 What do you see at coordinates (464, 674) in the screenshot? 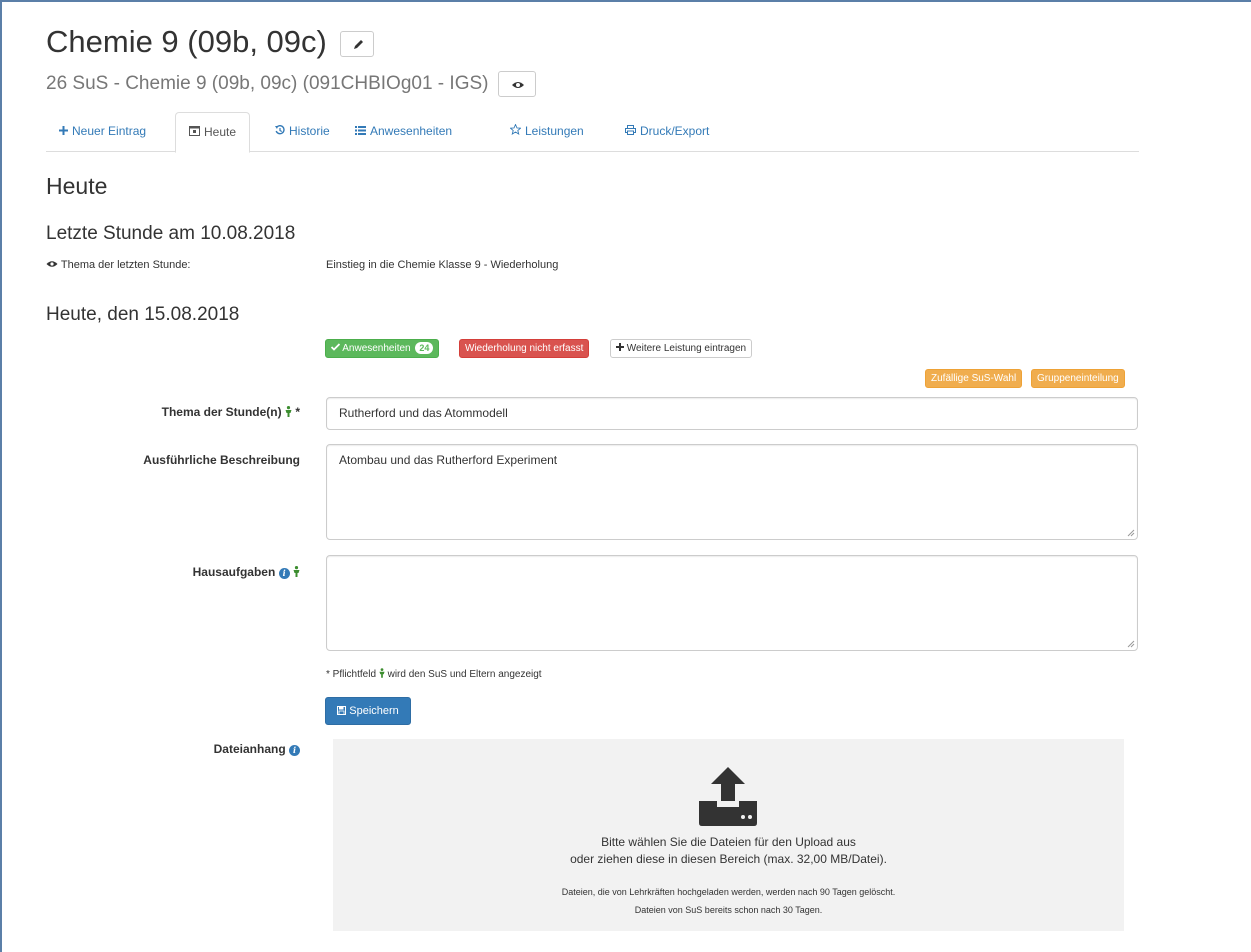
I see `legend-visible: wird den SuS und Eltern angezeigt` at bounding box center [464, 674].